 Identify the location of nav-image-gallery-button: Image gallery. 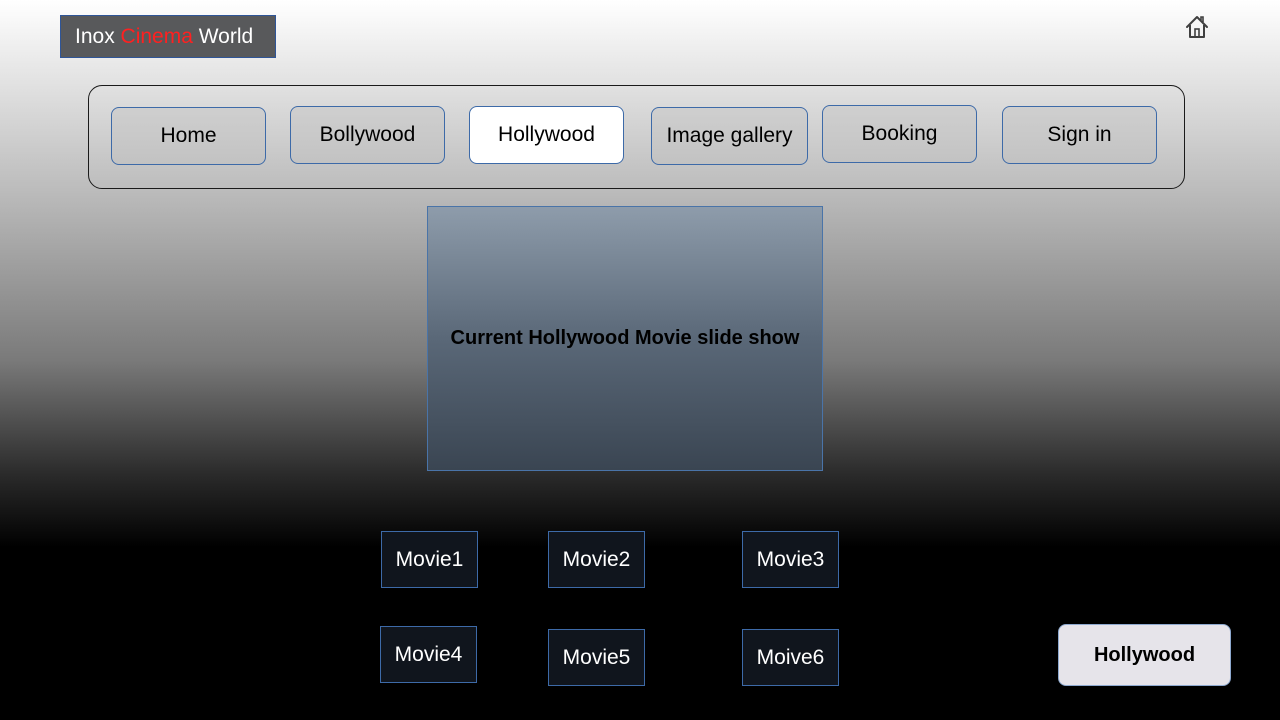
(729, 136).